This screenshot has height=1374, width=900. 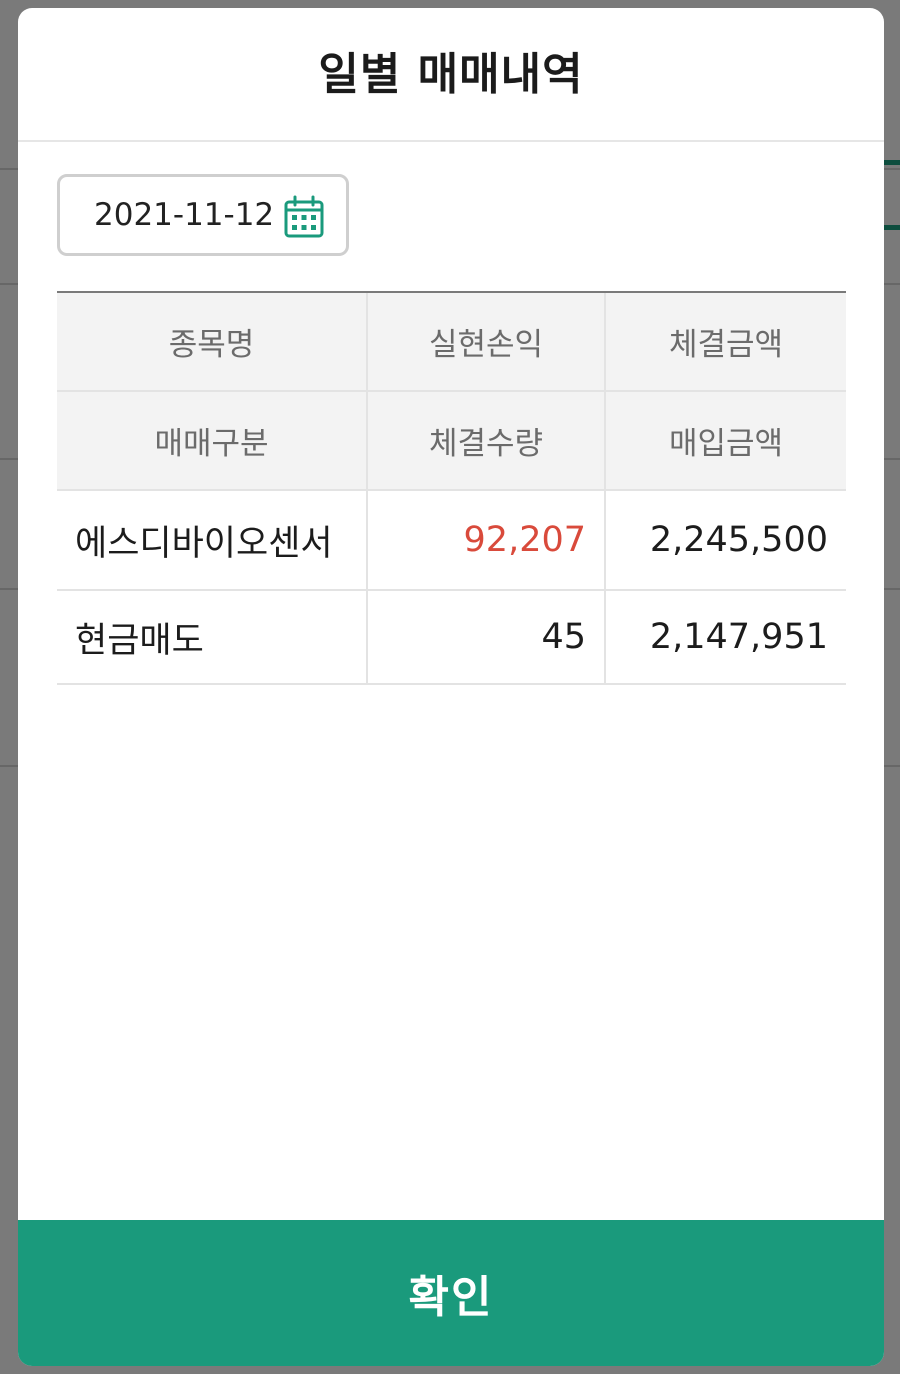 What do you see at coordinates (212, 540) in the screenshot?
I see `stock-name-cell: 에스디바이오센서` at bounding box center [212, 540].